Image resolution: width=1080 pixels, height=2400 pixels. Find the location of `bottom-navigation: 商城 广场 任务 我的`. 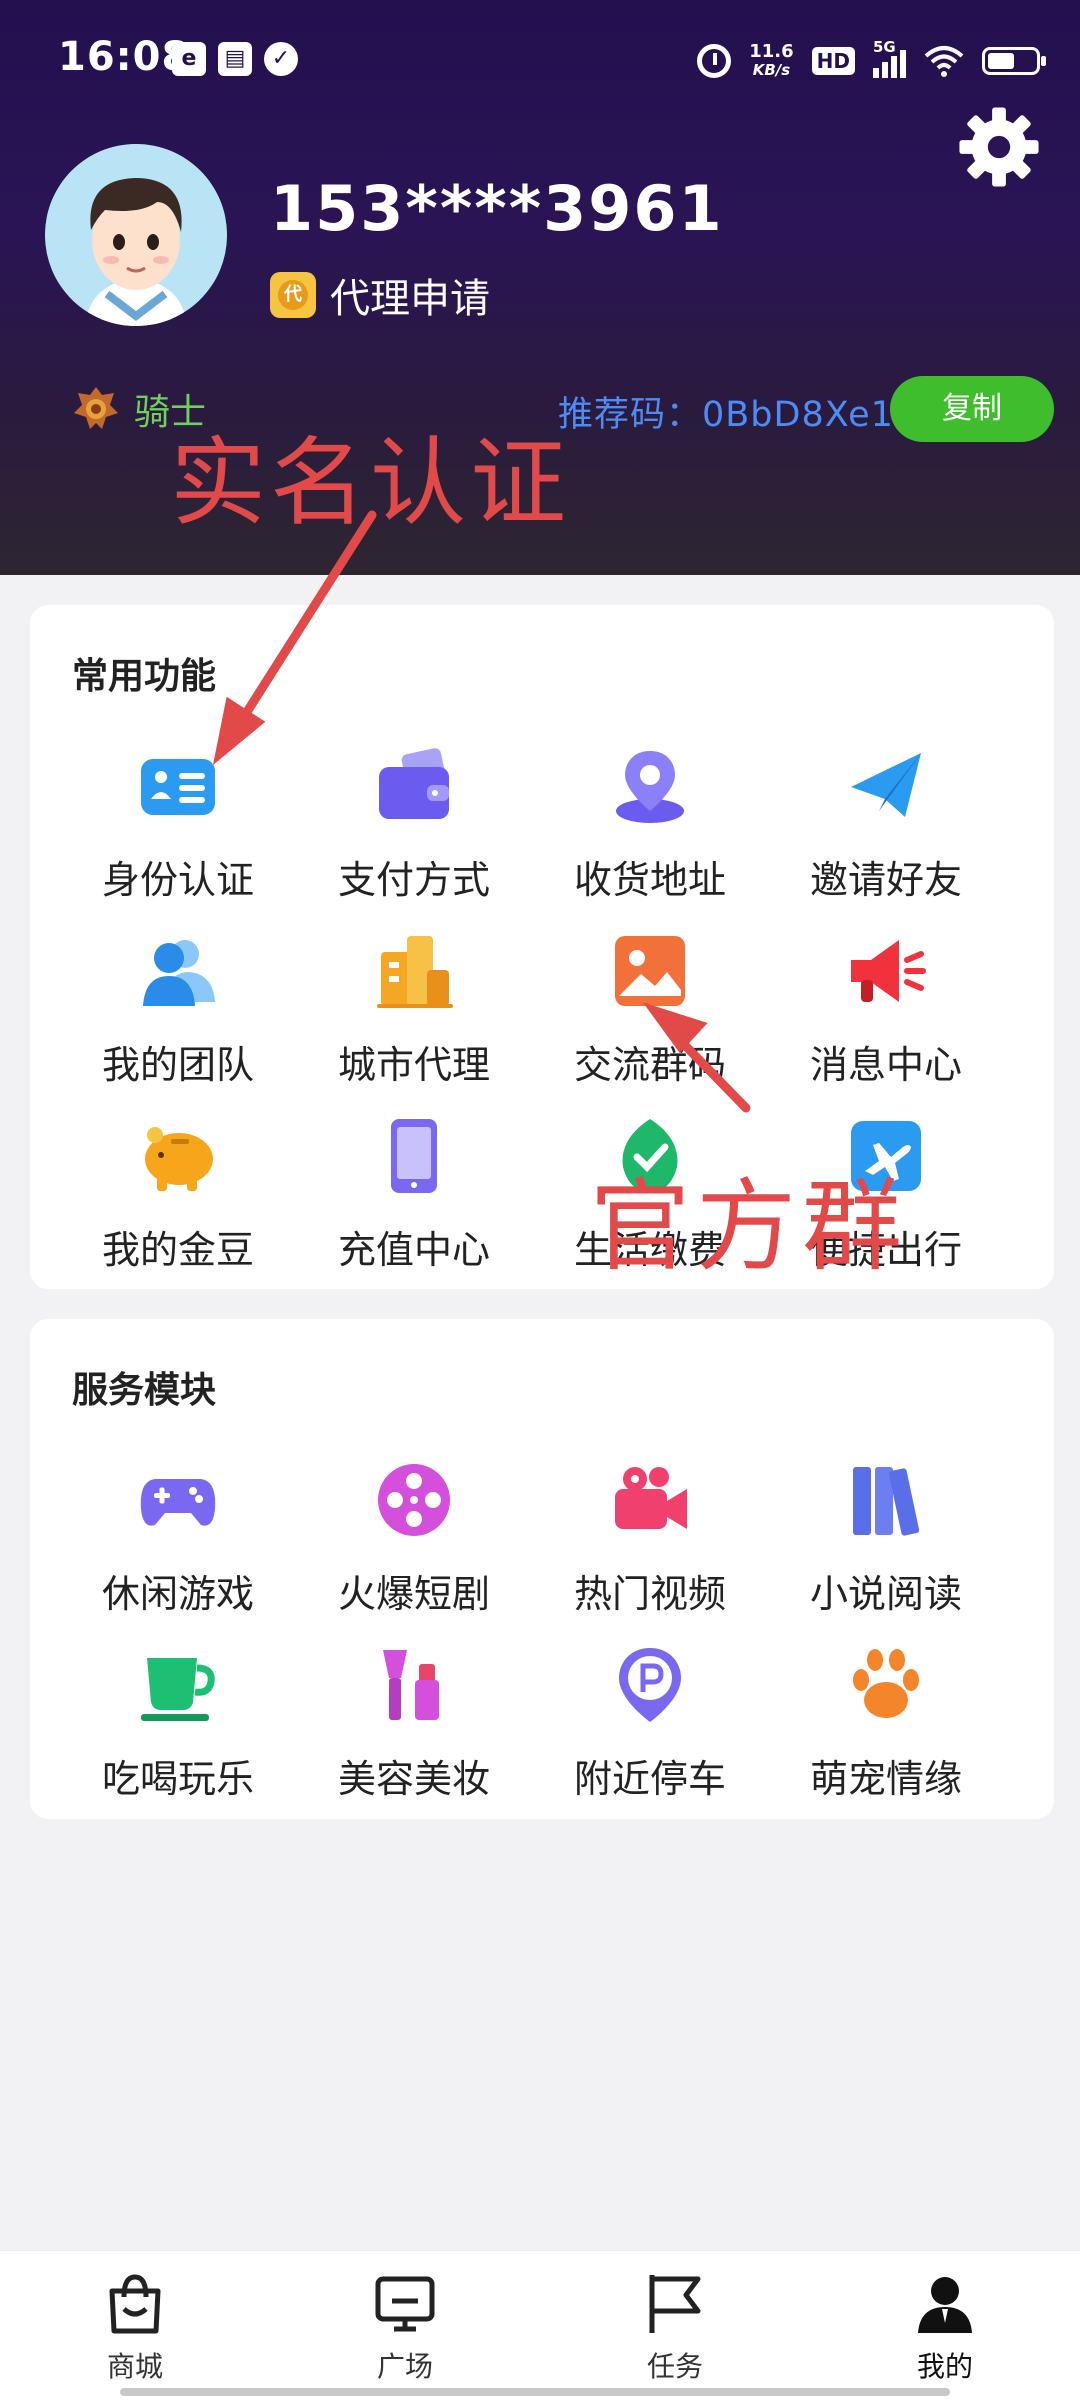

bottom-navigation: 商城 广场 任务 我的 is located at coordinates (540, 2325).